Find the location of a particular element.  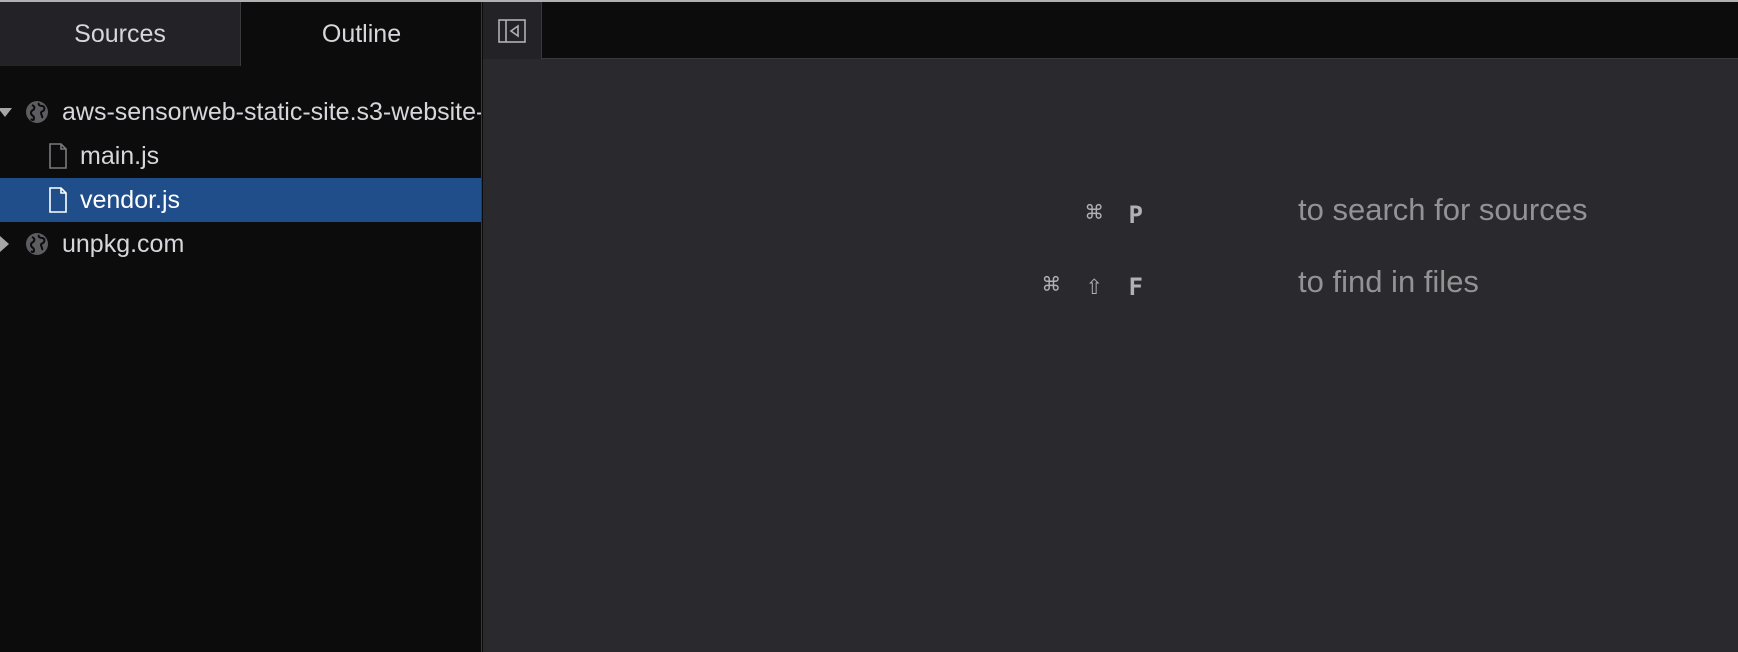

shortcut-find-in-files: ⌘ ⇧ F to find in files is located at coordinates (1110, 284).